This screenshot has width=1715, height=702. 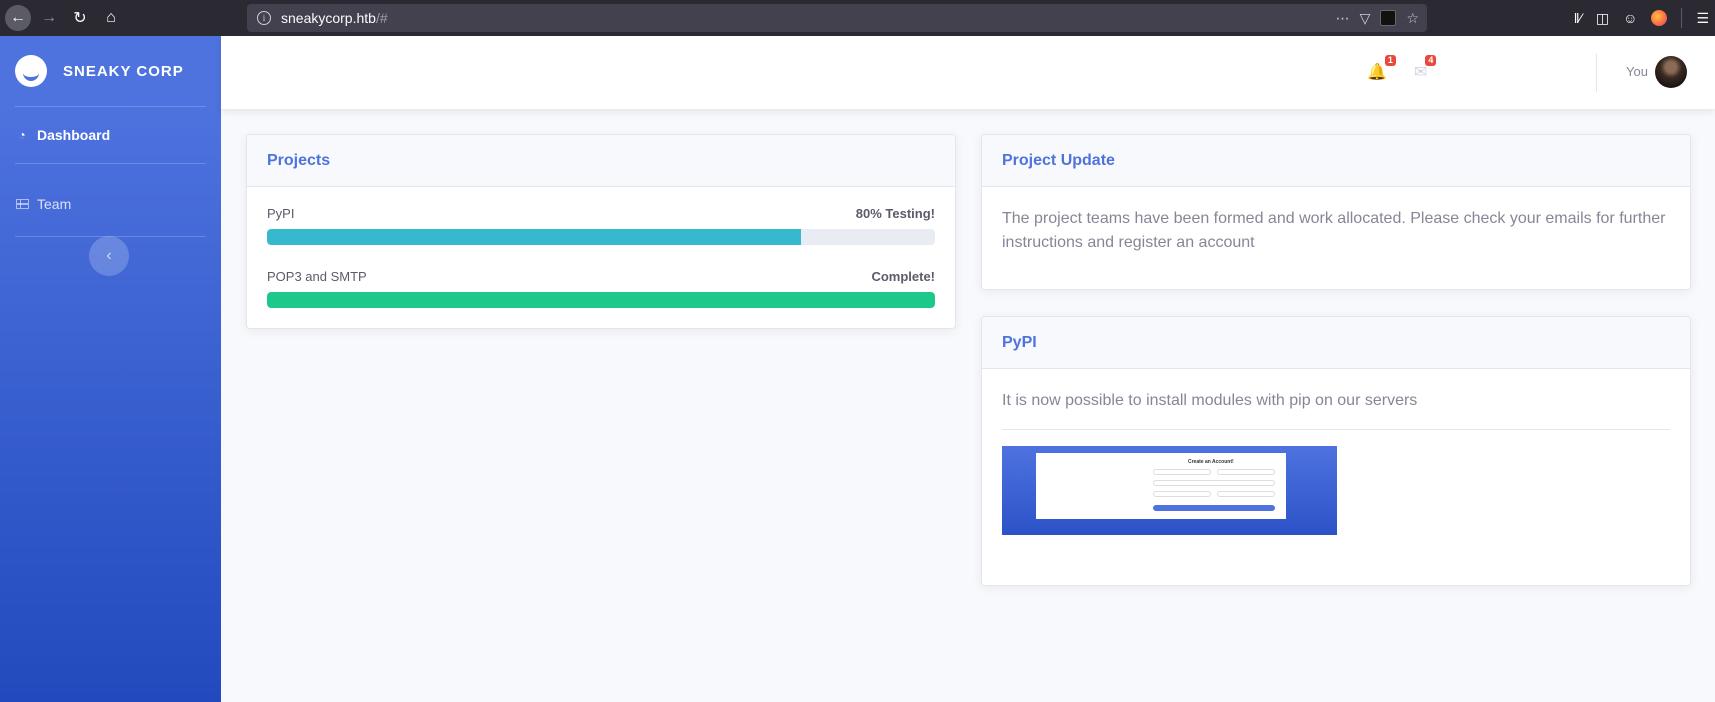 What do you see at coordinates (1596, 73) in the screenshot?
I see `topbar-divider` at bounding box center [1596, 73].